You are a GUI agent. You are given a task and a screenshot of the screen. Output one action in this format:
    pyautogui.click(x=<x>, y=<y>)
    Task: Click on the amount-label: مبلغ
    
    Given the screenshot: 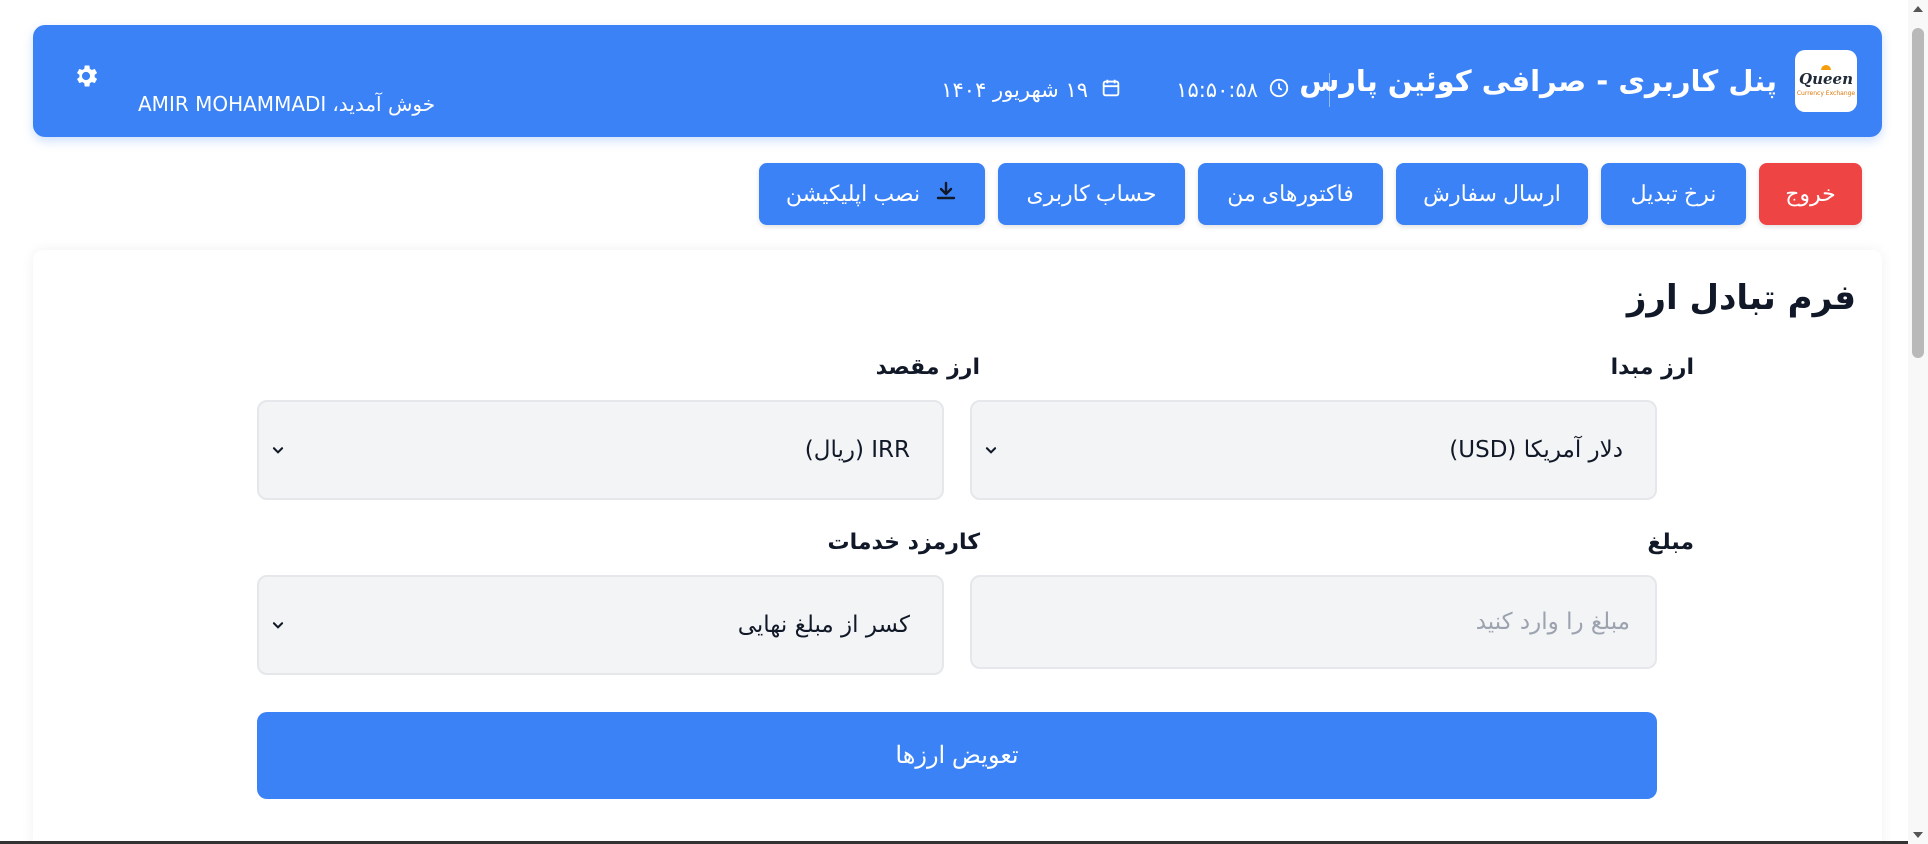 What is the action you would take?
    pyautogui.click(x=1670, y=542)
    